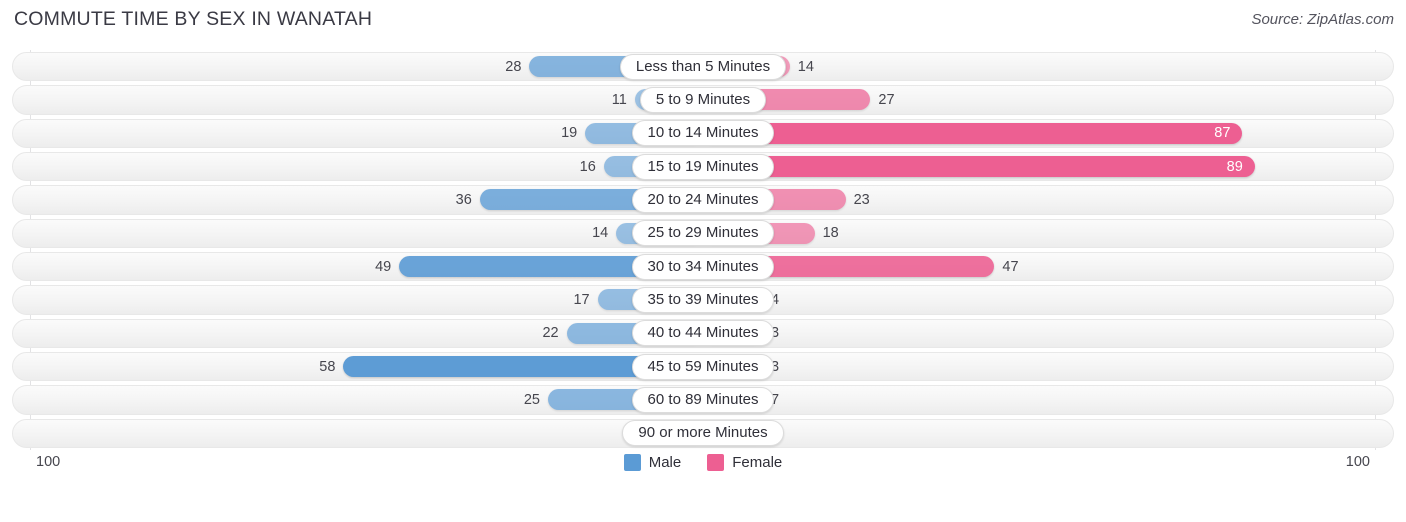 The height and width of the screenshot is (522, 1406). I want to click on male-value-label: 58, so click(327, 366).